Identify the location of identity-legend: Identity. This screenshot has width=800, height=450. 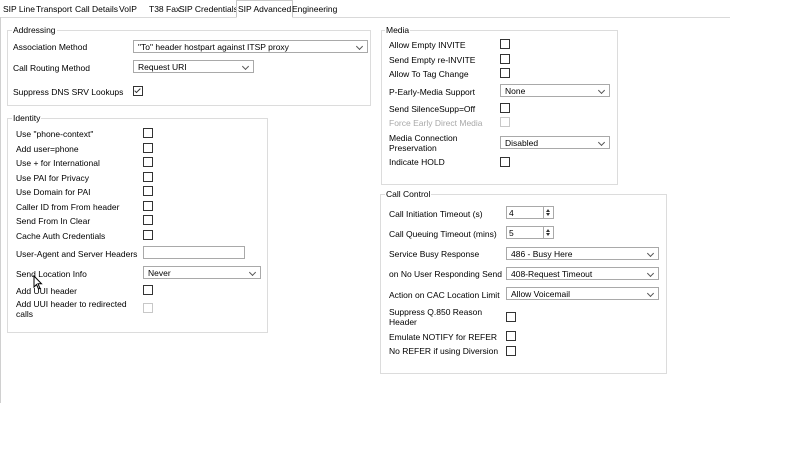
(27, 118).